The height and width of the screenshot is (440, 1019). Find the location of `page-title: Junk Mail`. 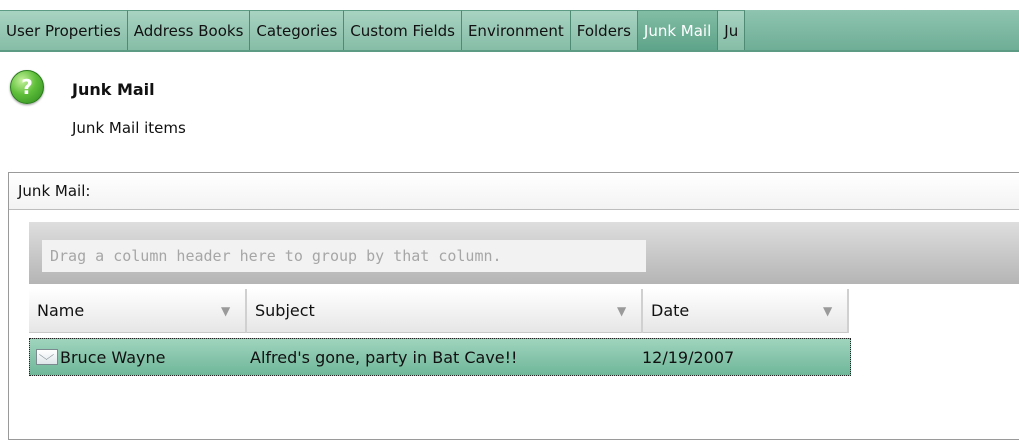

page-title: Junk Mail is located at coordinates (113, 89).